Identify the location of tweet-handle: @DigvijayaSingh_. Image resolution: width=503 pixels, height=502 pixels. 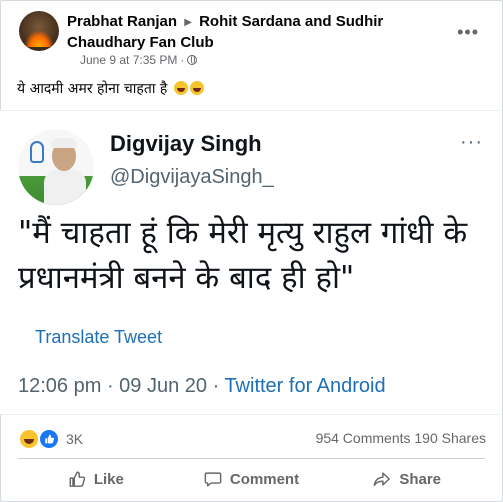
(192, 177).